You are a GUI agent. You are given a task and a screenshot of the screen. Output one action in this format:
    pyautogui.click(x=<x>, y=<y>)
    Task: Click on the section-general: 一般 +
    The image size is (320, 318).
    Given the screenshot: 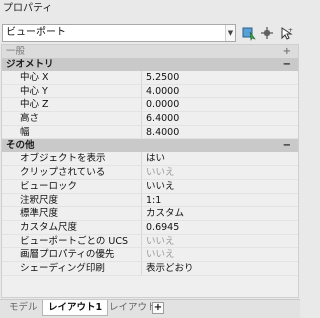 What is the action you would take?
    pyautogui.click(x=150, y=51)
    